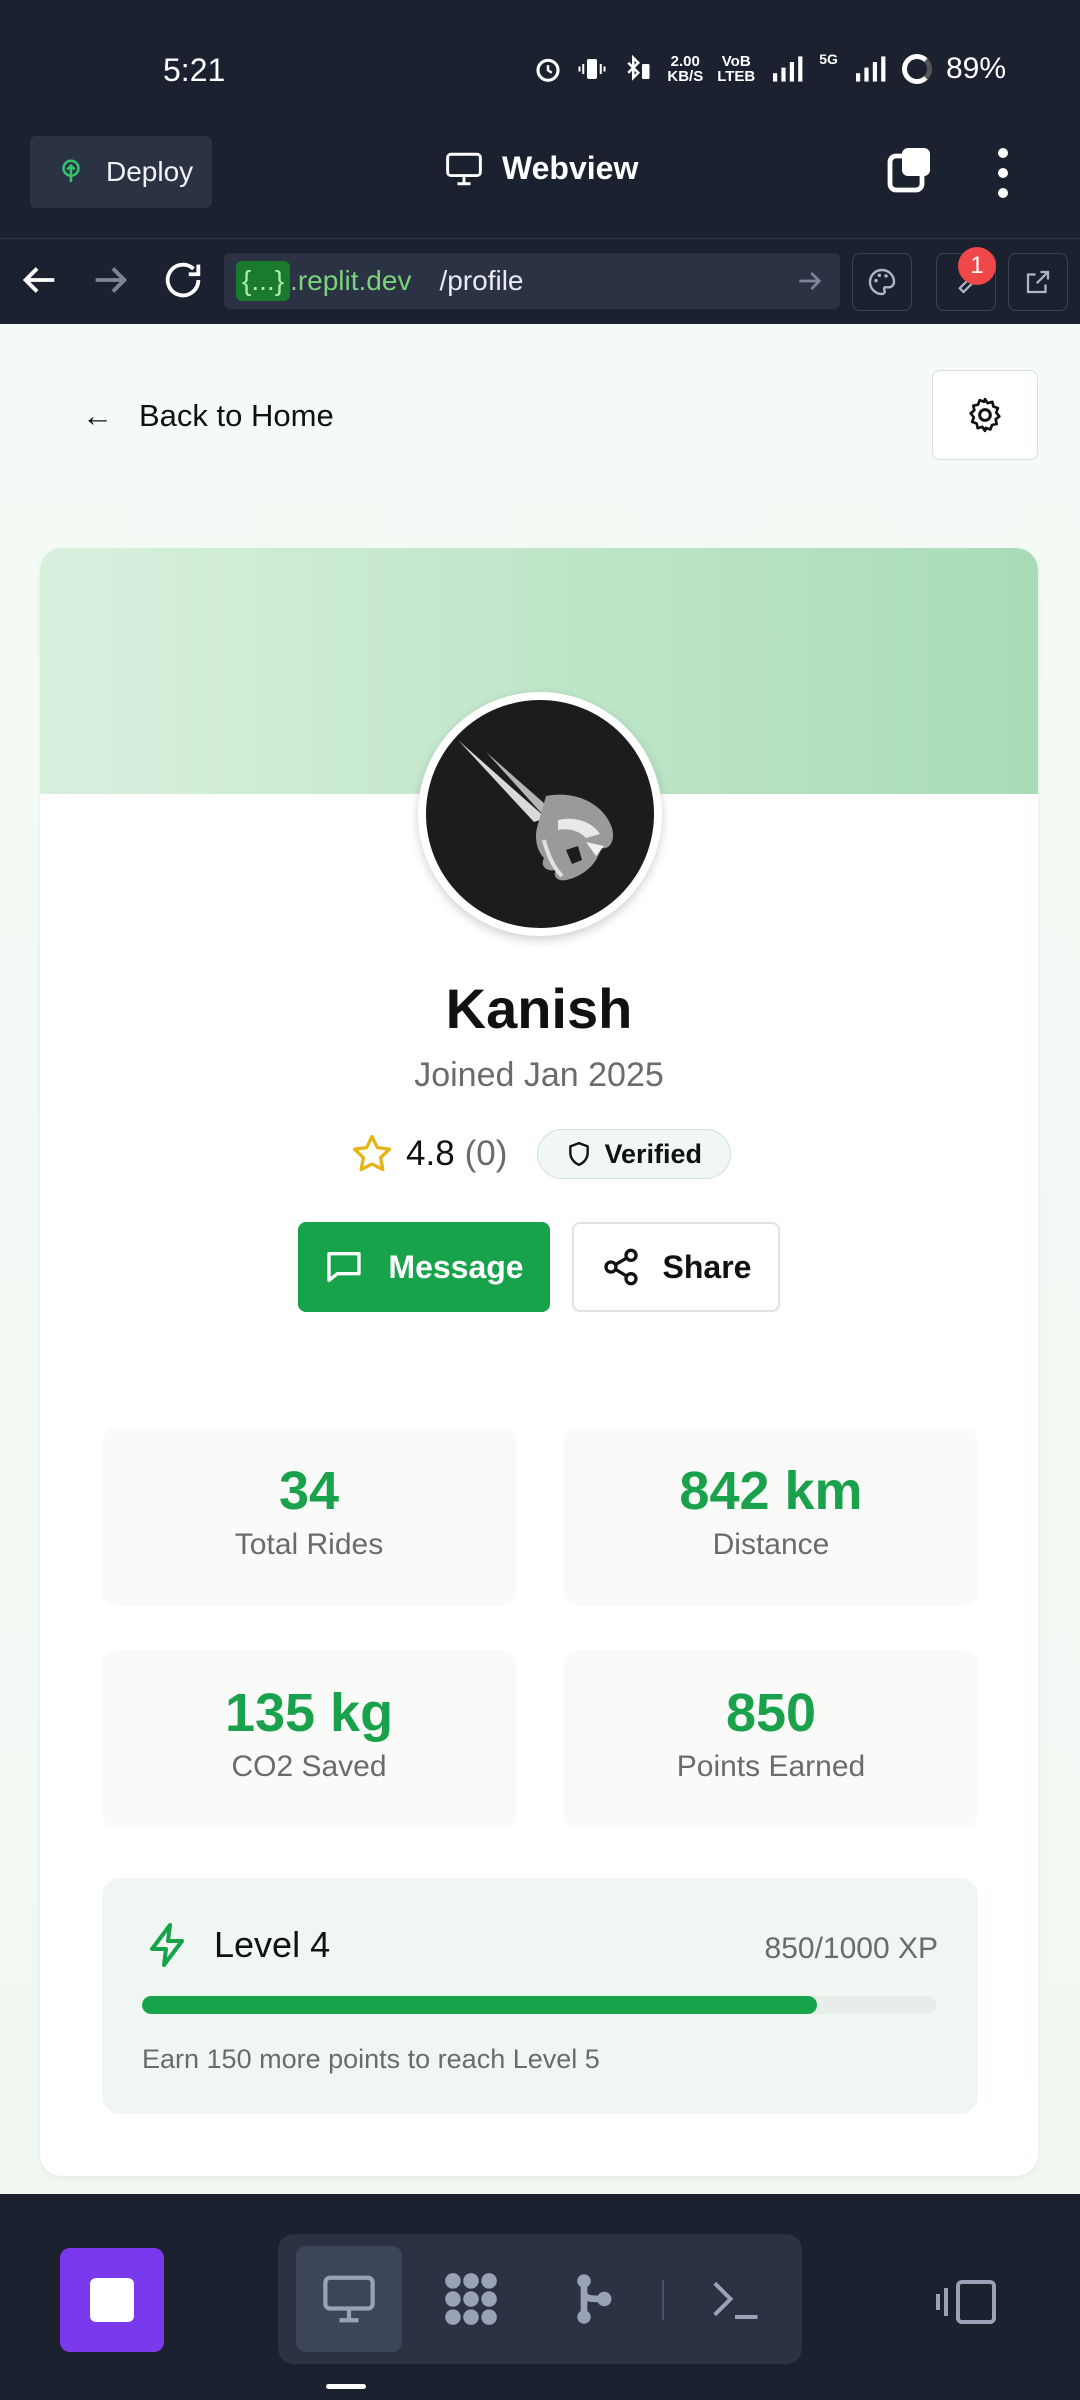  What do you see at coordinates (771, 1491) in the screenshot?
I see `stat-value: 842 km` at bounding box center [771, 1491].